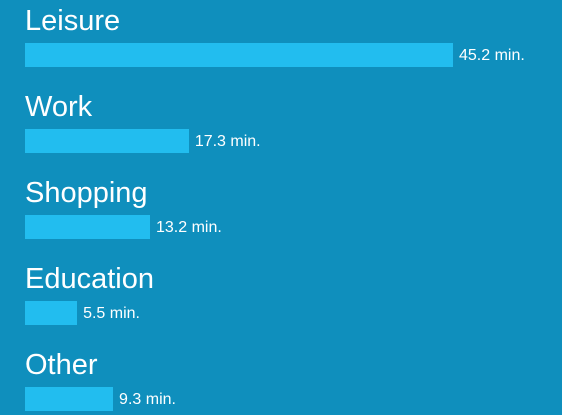  I want to click on bar-education, so click(51, 313).